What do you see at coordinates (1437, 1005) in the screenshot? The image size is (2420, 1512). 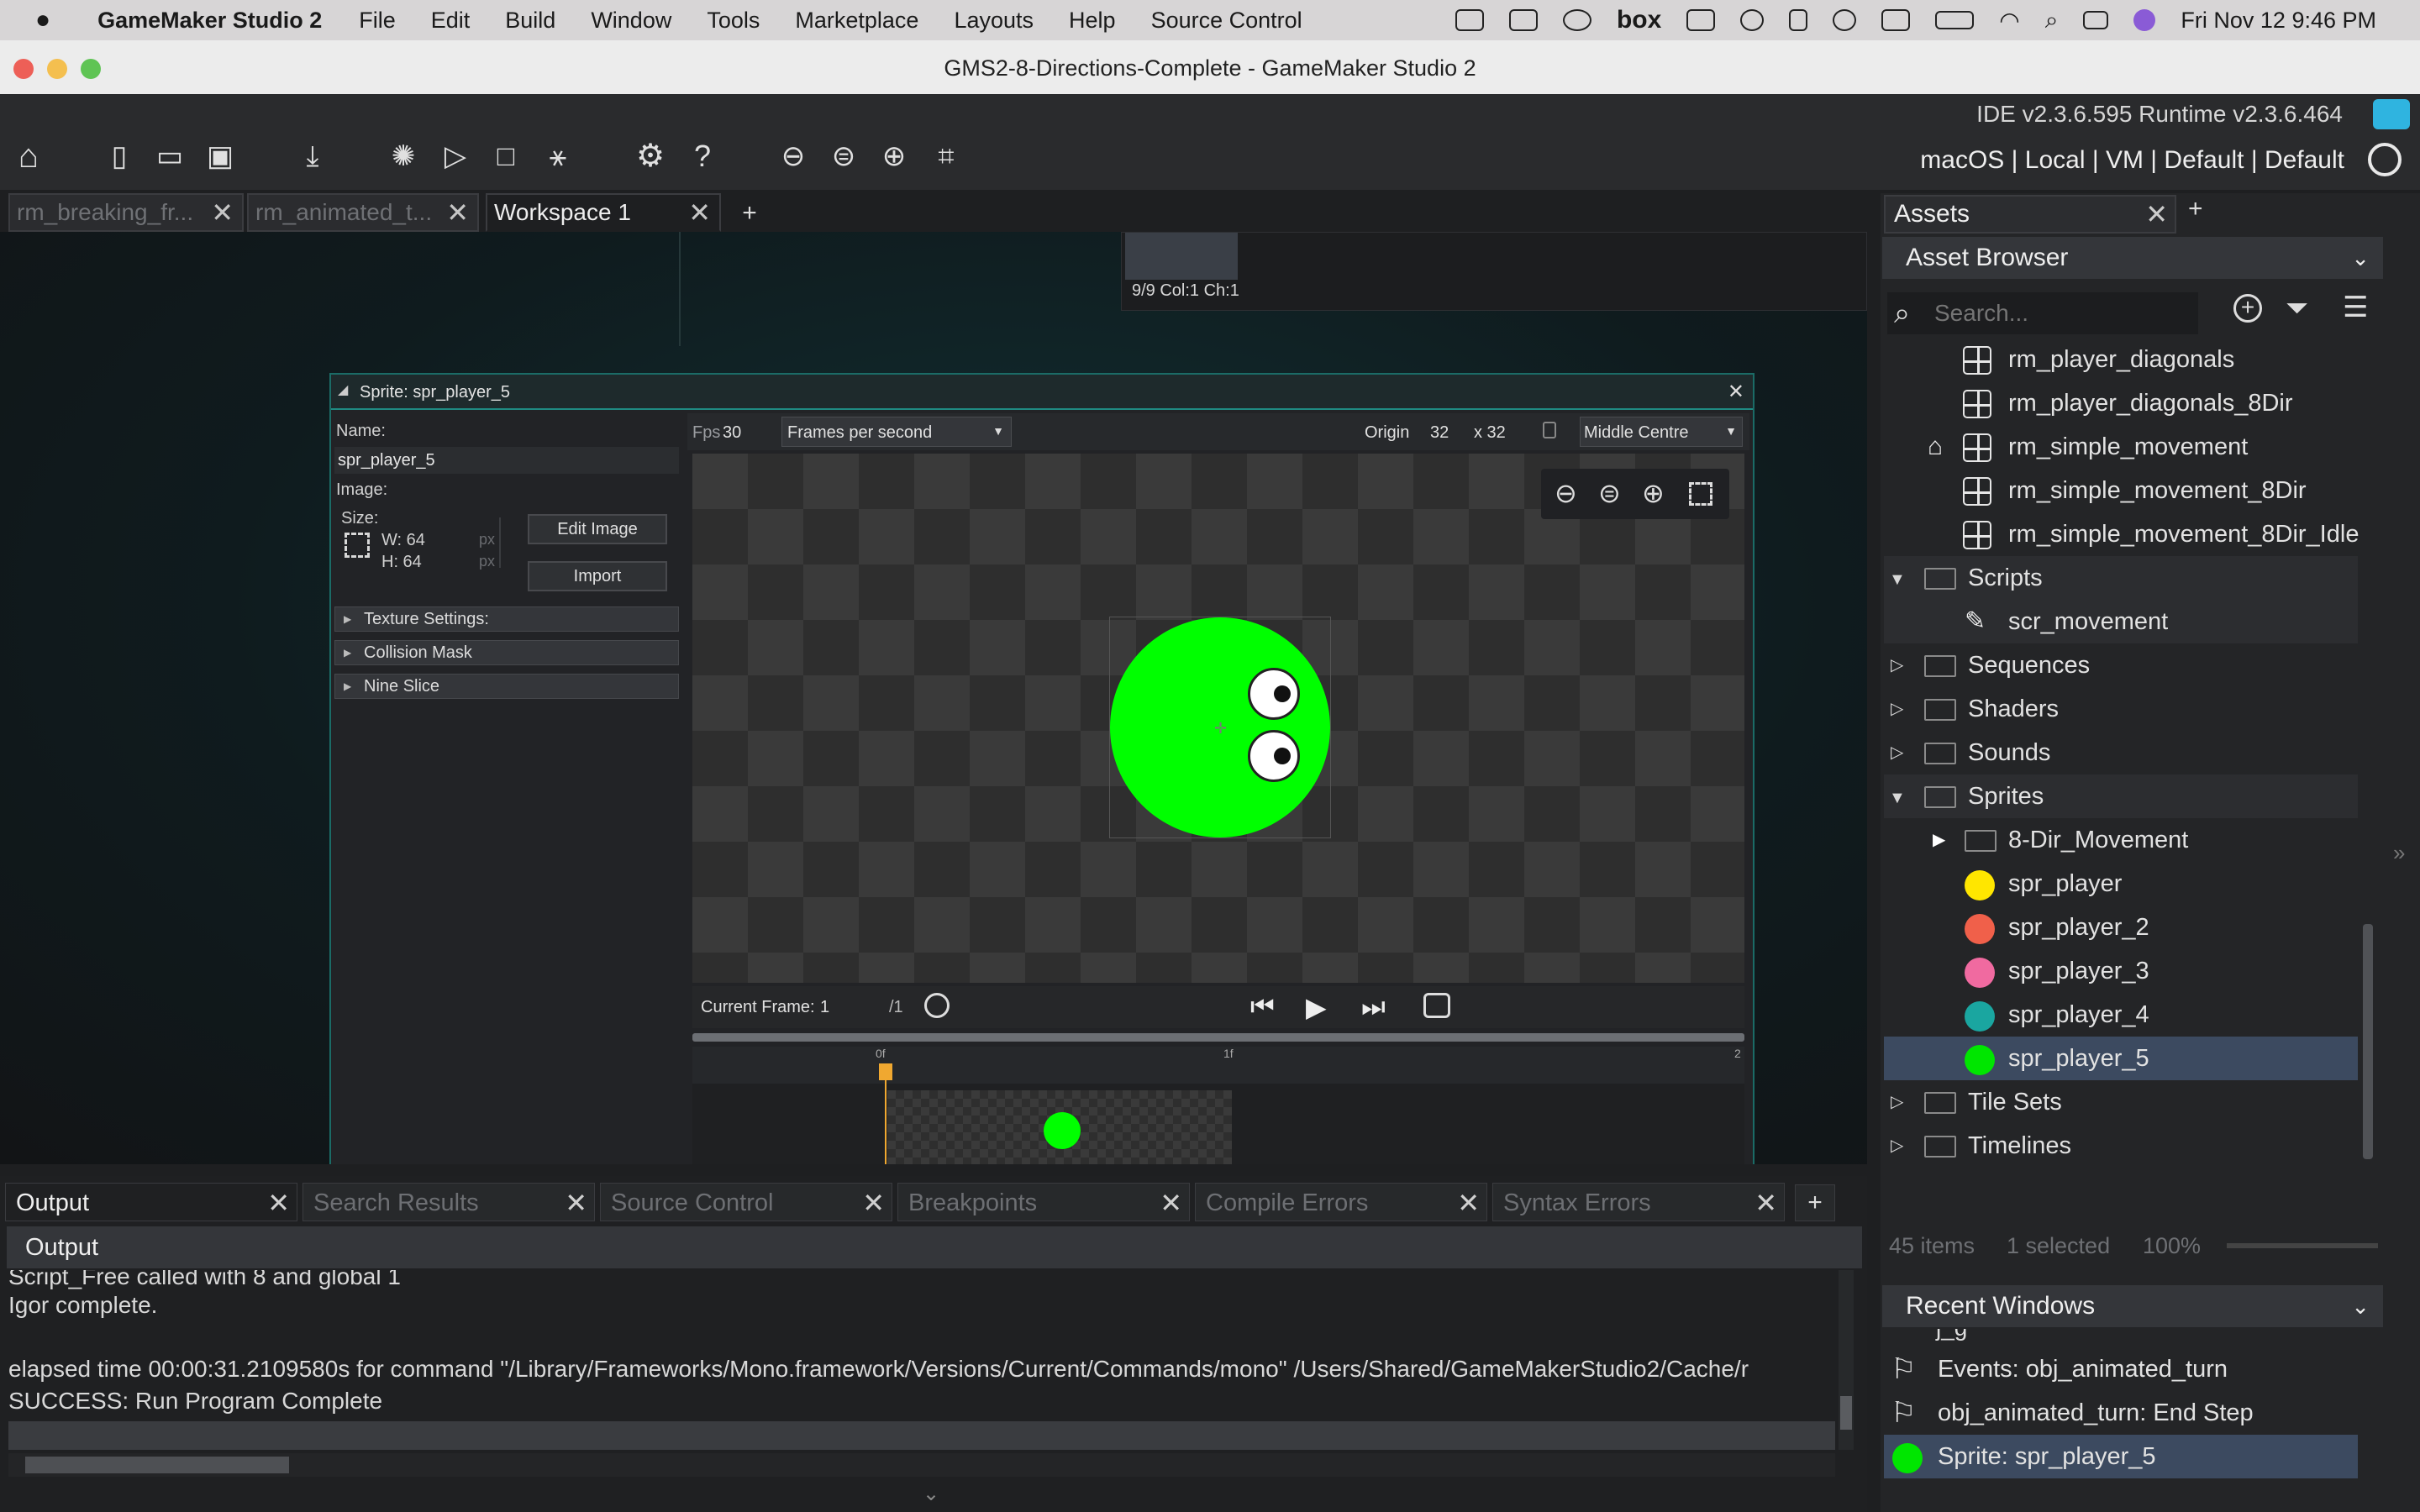 I see `loop-icon` at bounding box center [1437, 1005].